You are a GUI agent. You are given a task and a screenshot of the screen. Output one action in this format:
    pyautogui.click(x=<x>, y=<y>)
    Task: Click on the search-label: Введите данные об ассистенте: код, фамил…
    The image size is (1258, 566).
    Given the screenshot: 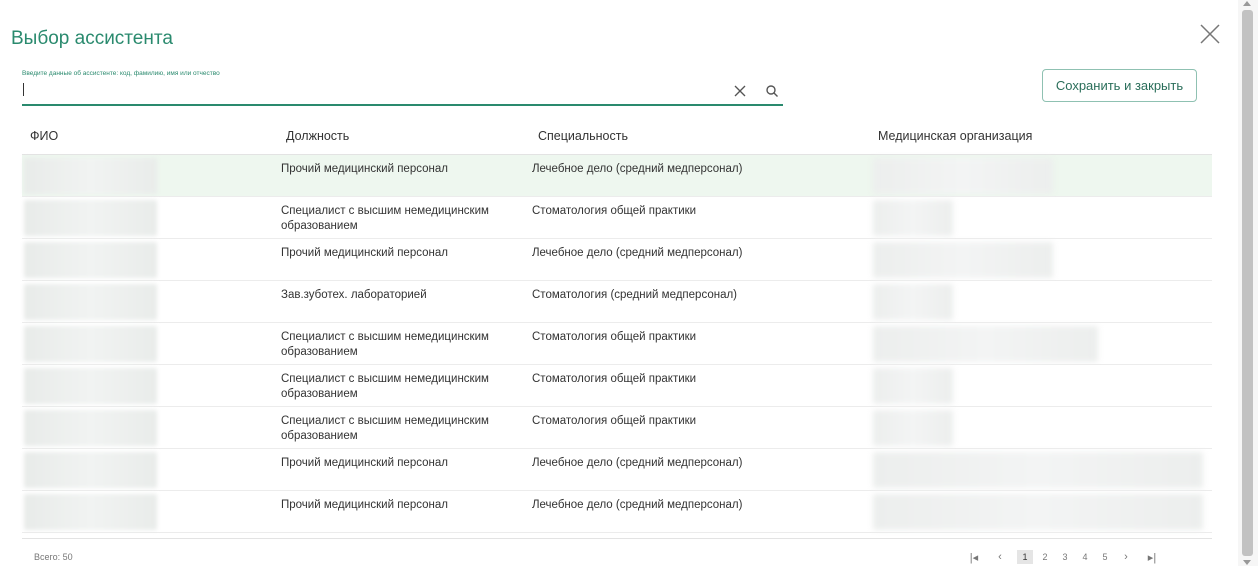 What is the action you would take?
    pyautogui.click(x=121, y=73)
    